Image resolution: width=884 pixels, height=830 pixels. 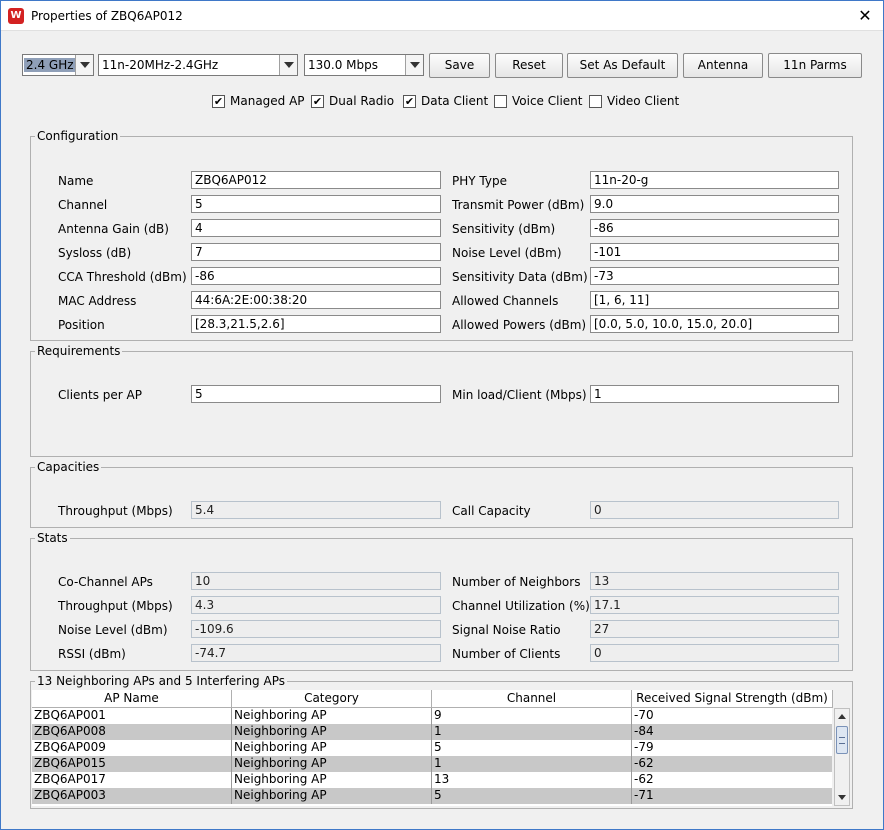 What do you see at coordinates (732, 716) in the screenshot?
I see `table-cell: -70` at bounding box center [732, 716].